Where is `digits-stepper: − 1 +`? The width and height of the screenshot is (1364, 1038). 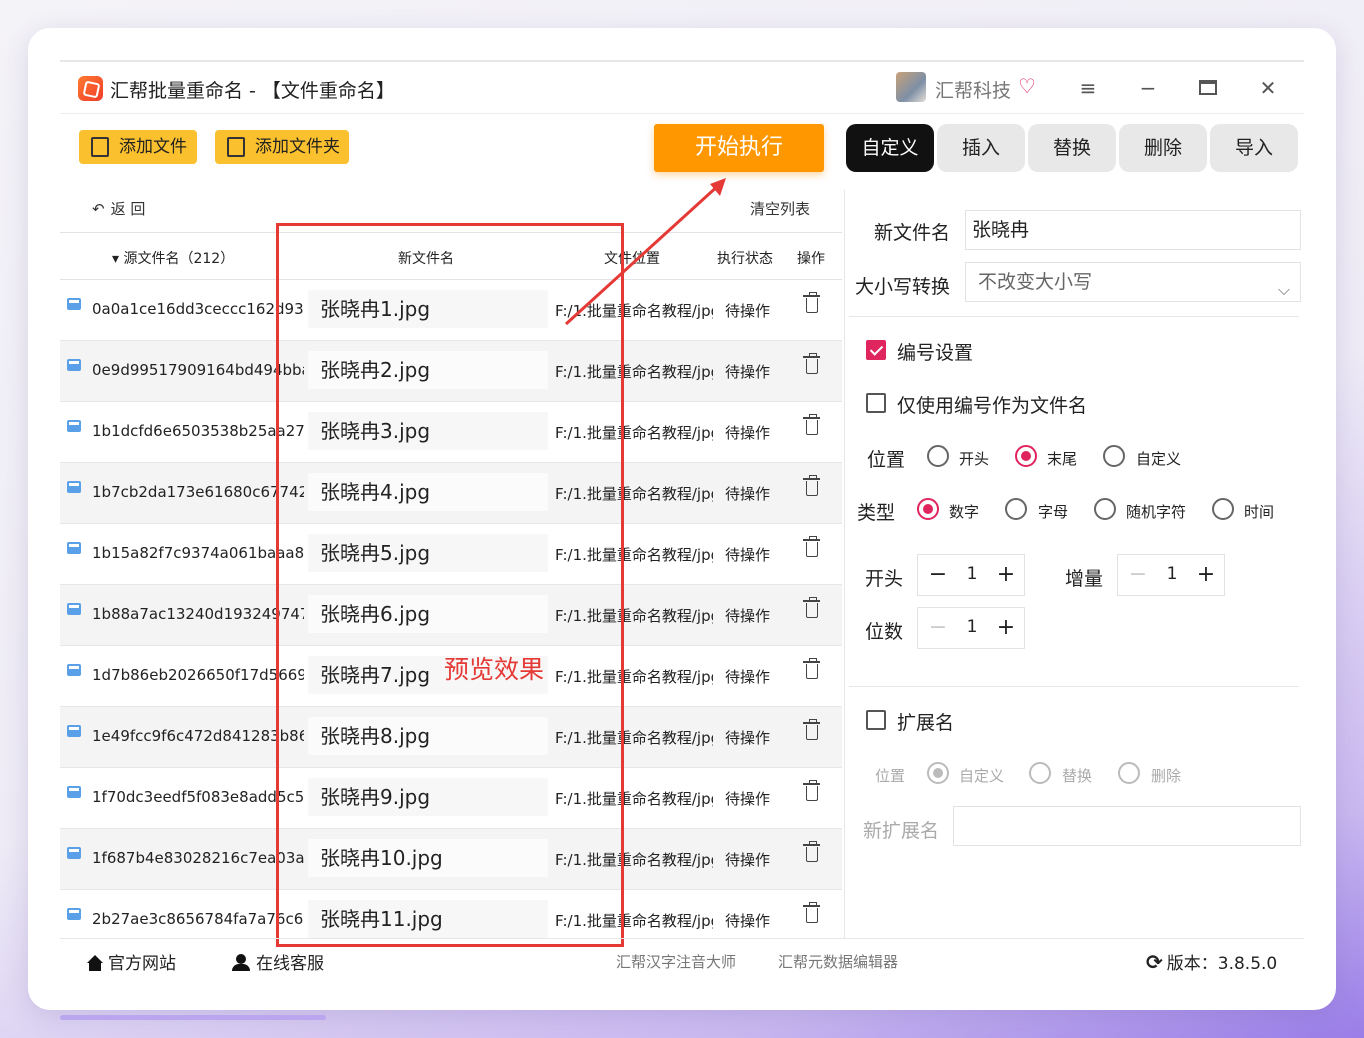 digits-stepper: − 1 + is located at coordinates (971, 628).